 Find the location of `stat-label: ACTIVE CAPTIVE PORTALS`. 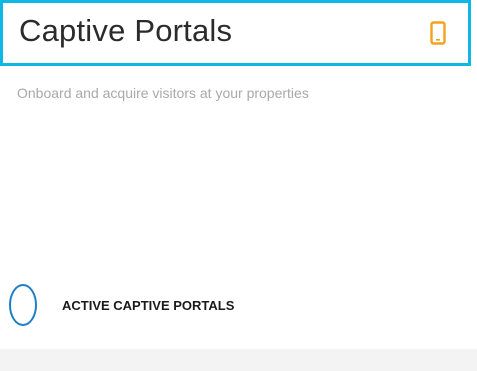

stat-label: ACTIVE CAPTIVE PORTALS is located at coordinates (148, 305).